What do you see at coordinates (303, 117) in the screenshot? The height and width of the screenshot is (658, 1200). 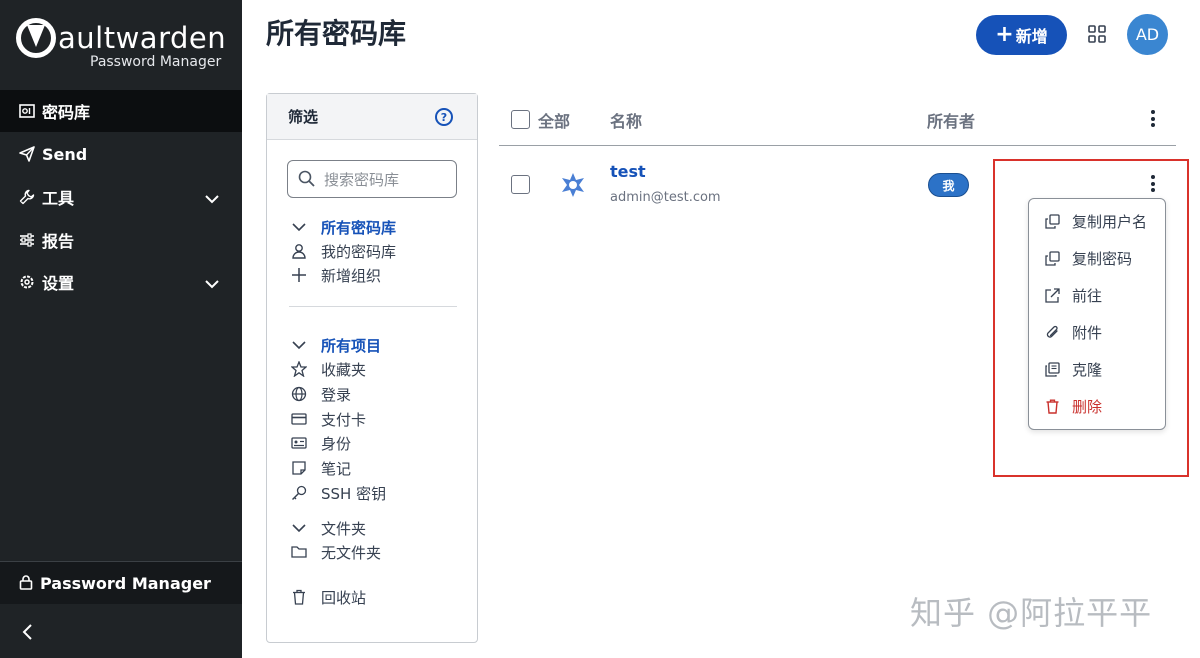 I see `filter-title: 筛选` at bounding box center [303, 117].